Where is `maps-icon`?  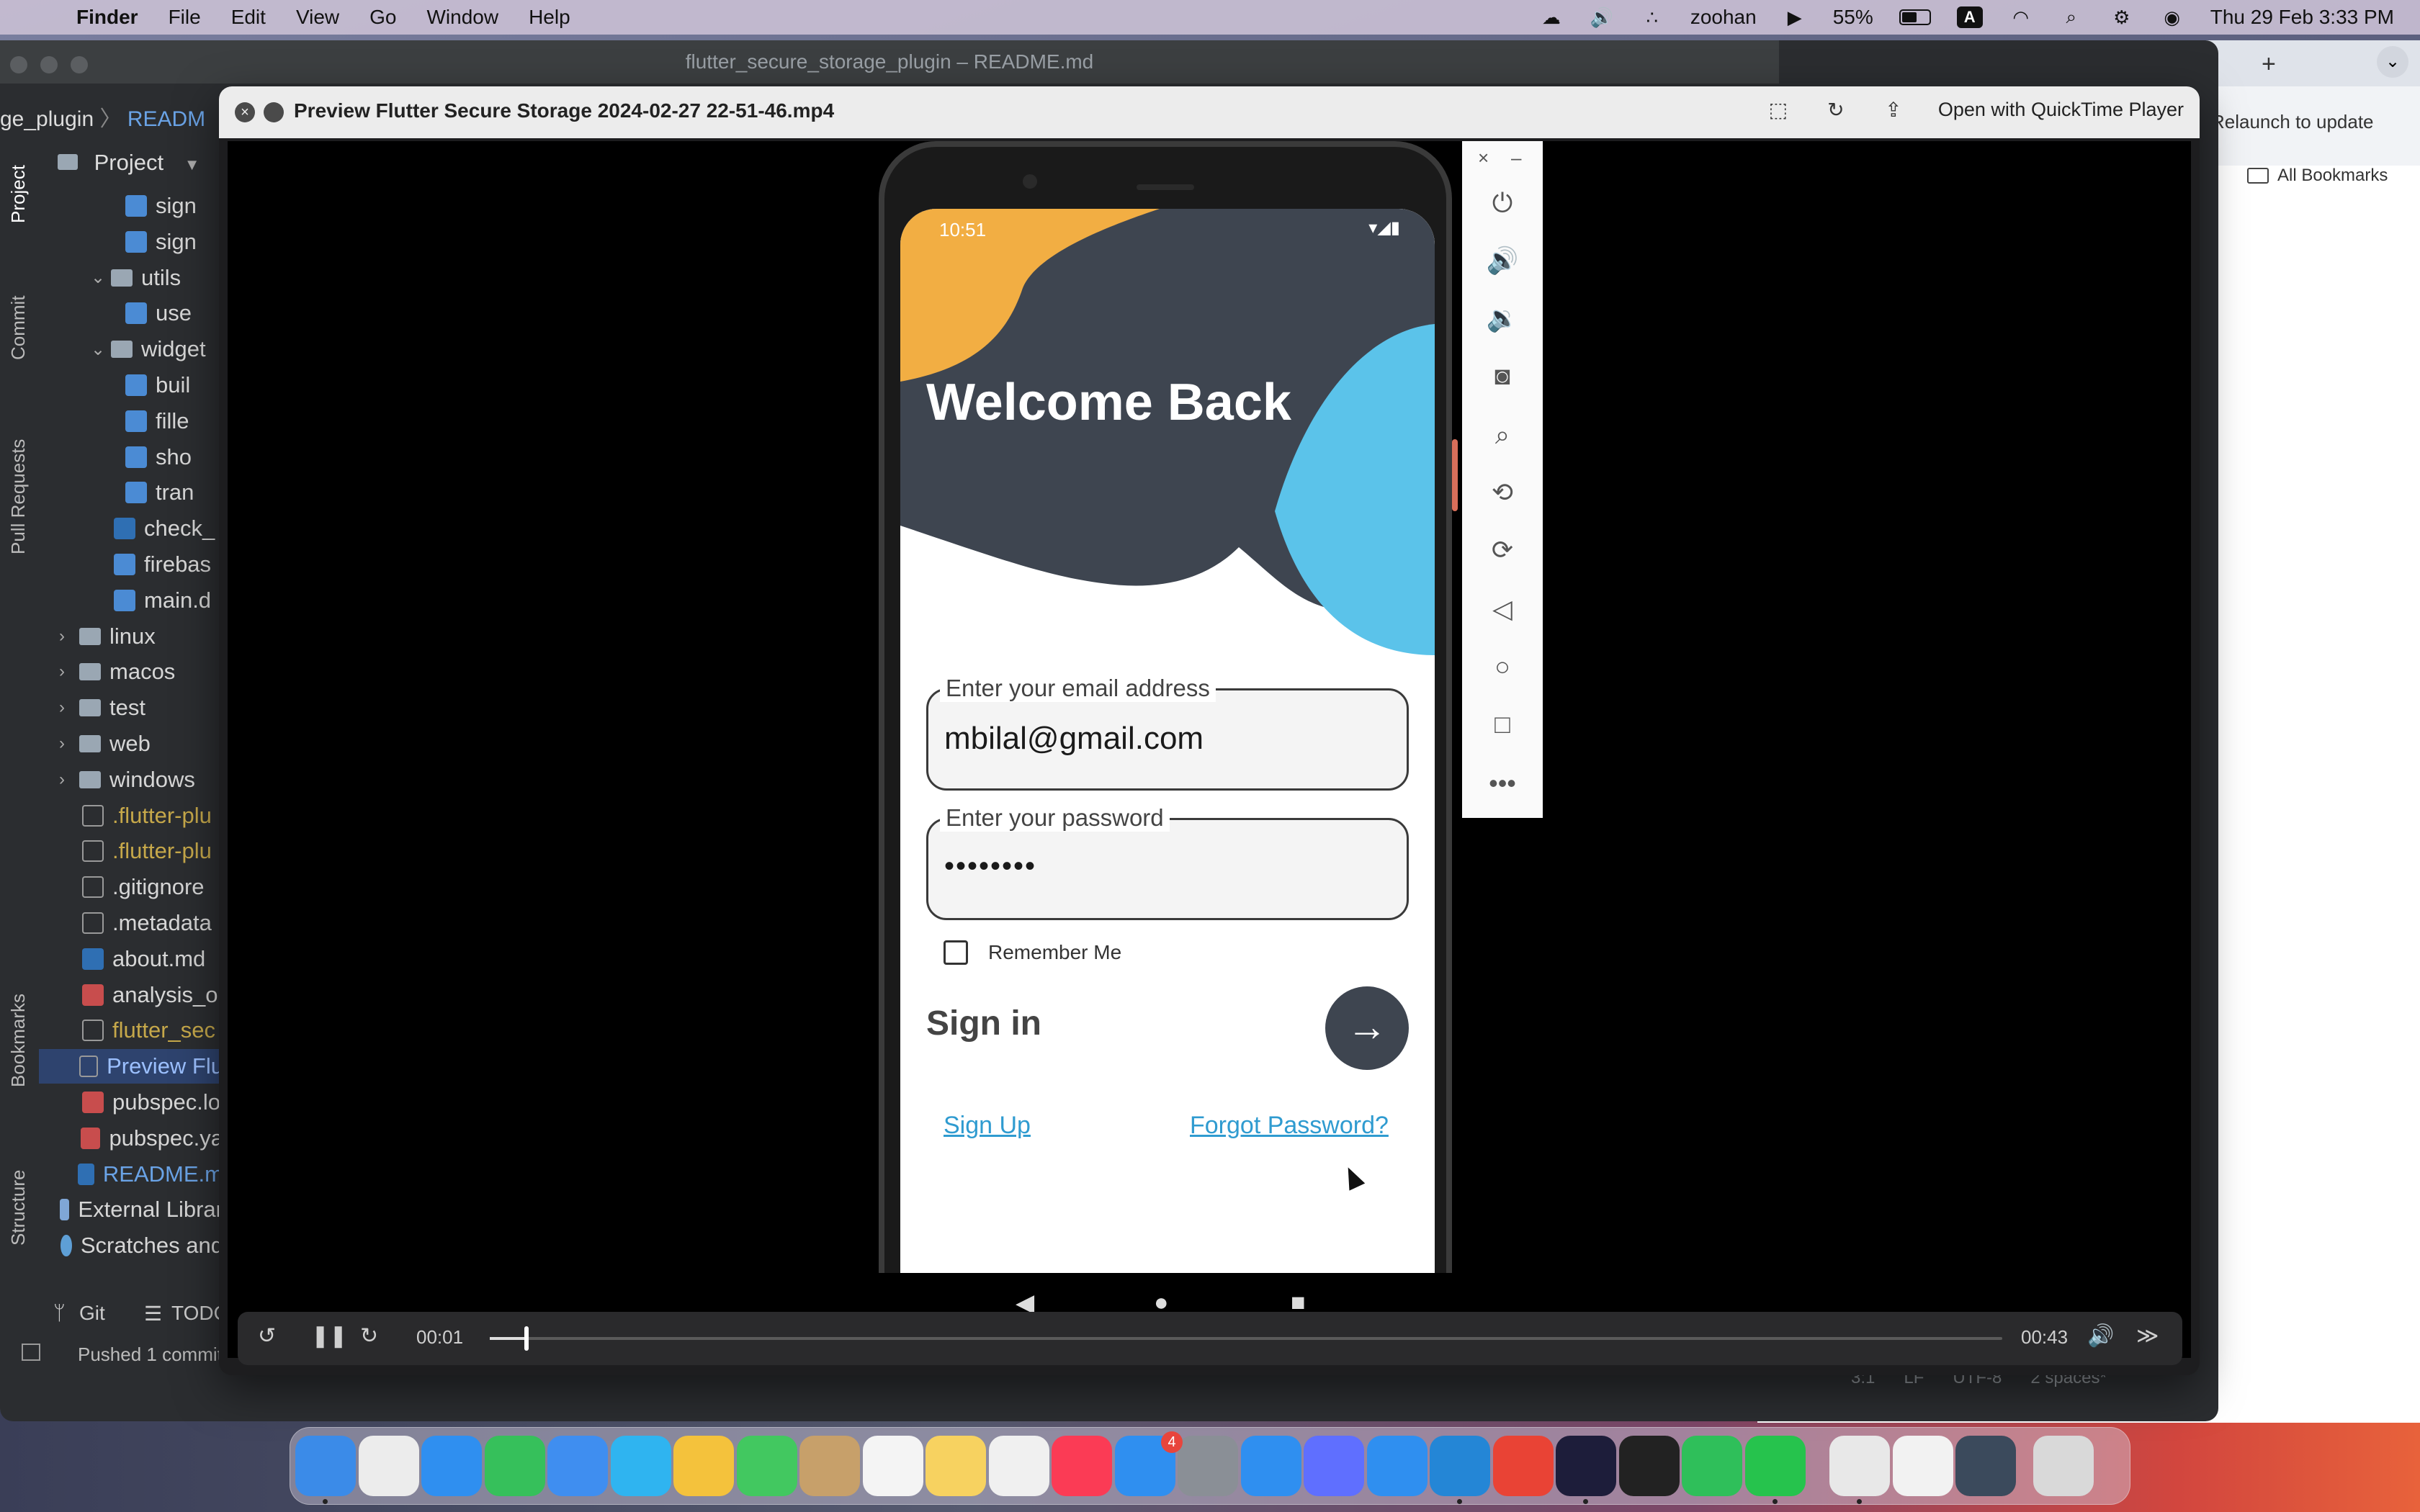
maps-icon is located at coordinates (640, 1466).